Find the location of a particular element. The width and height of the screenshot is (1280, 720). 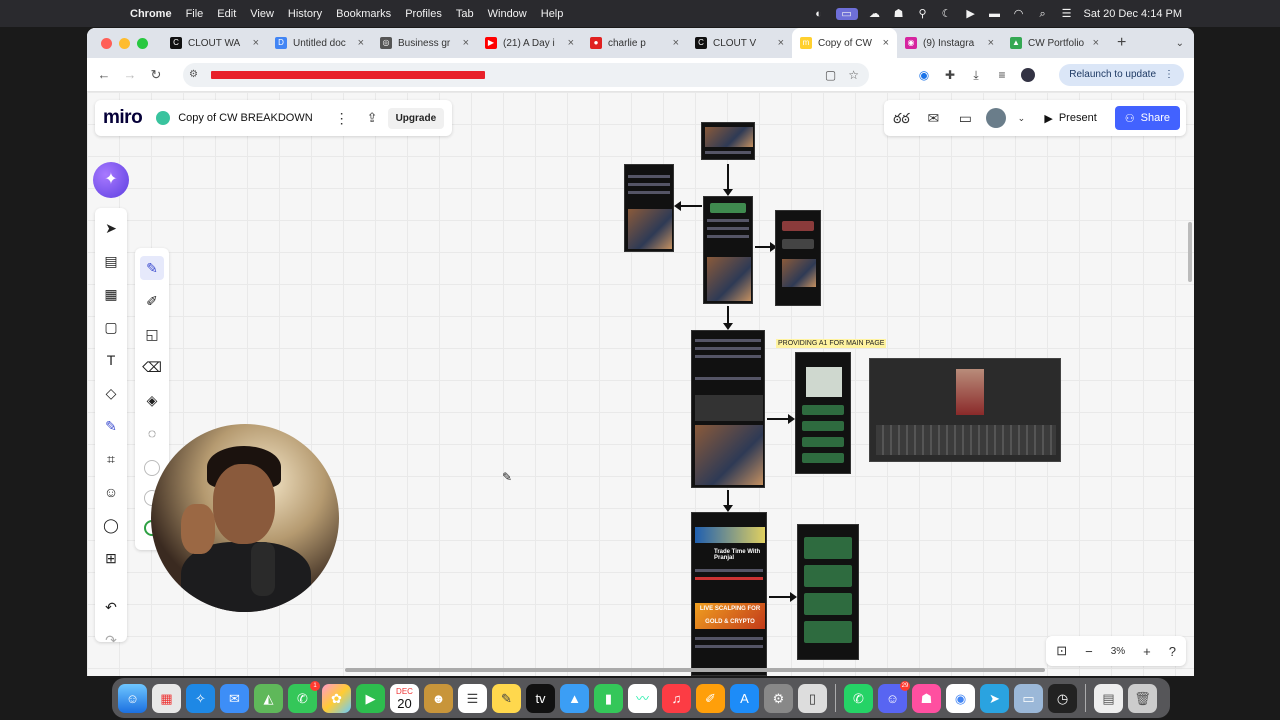

share-button: ⚇ Share is located at coordinates (1147, 118).